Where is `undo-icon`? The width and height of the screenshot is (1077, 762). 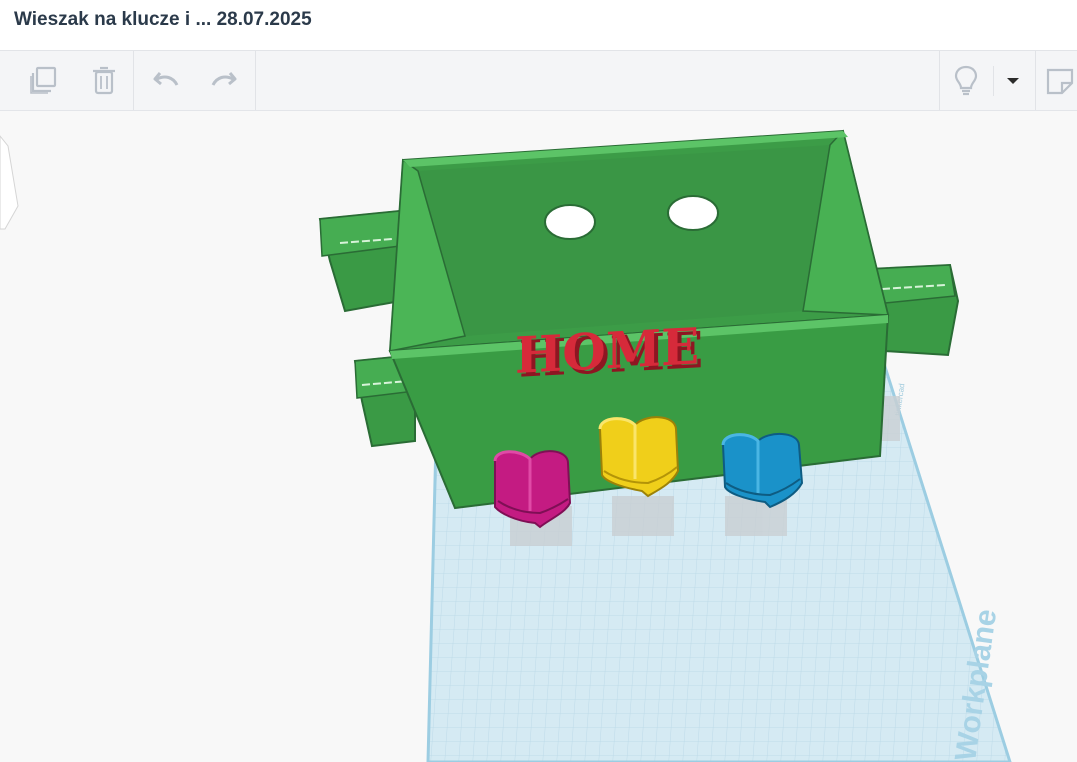
undo-icon is located at coordinates (166, 80).